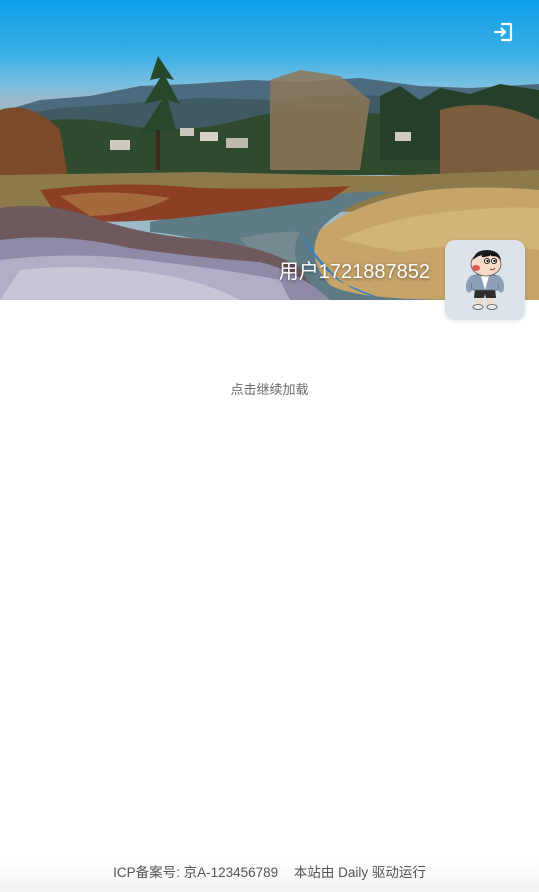 Image resolution: width=539 pixels, height=892 pixels. I want to click on load-more-button: 点击继续加载, so click(269, 390).